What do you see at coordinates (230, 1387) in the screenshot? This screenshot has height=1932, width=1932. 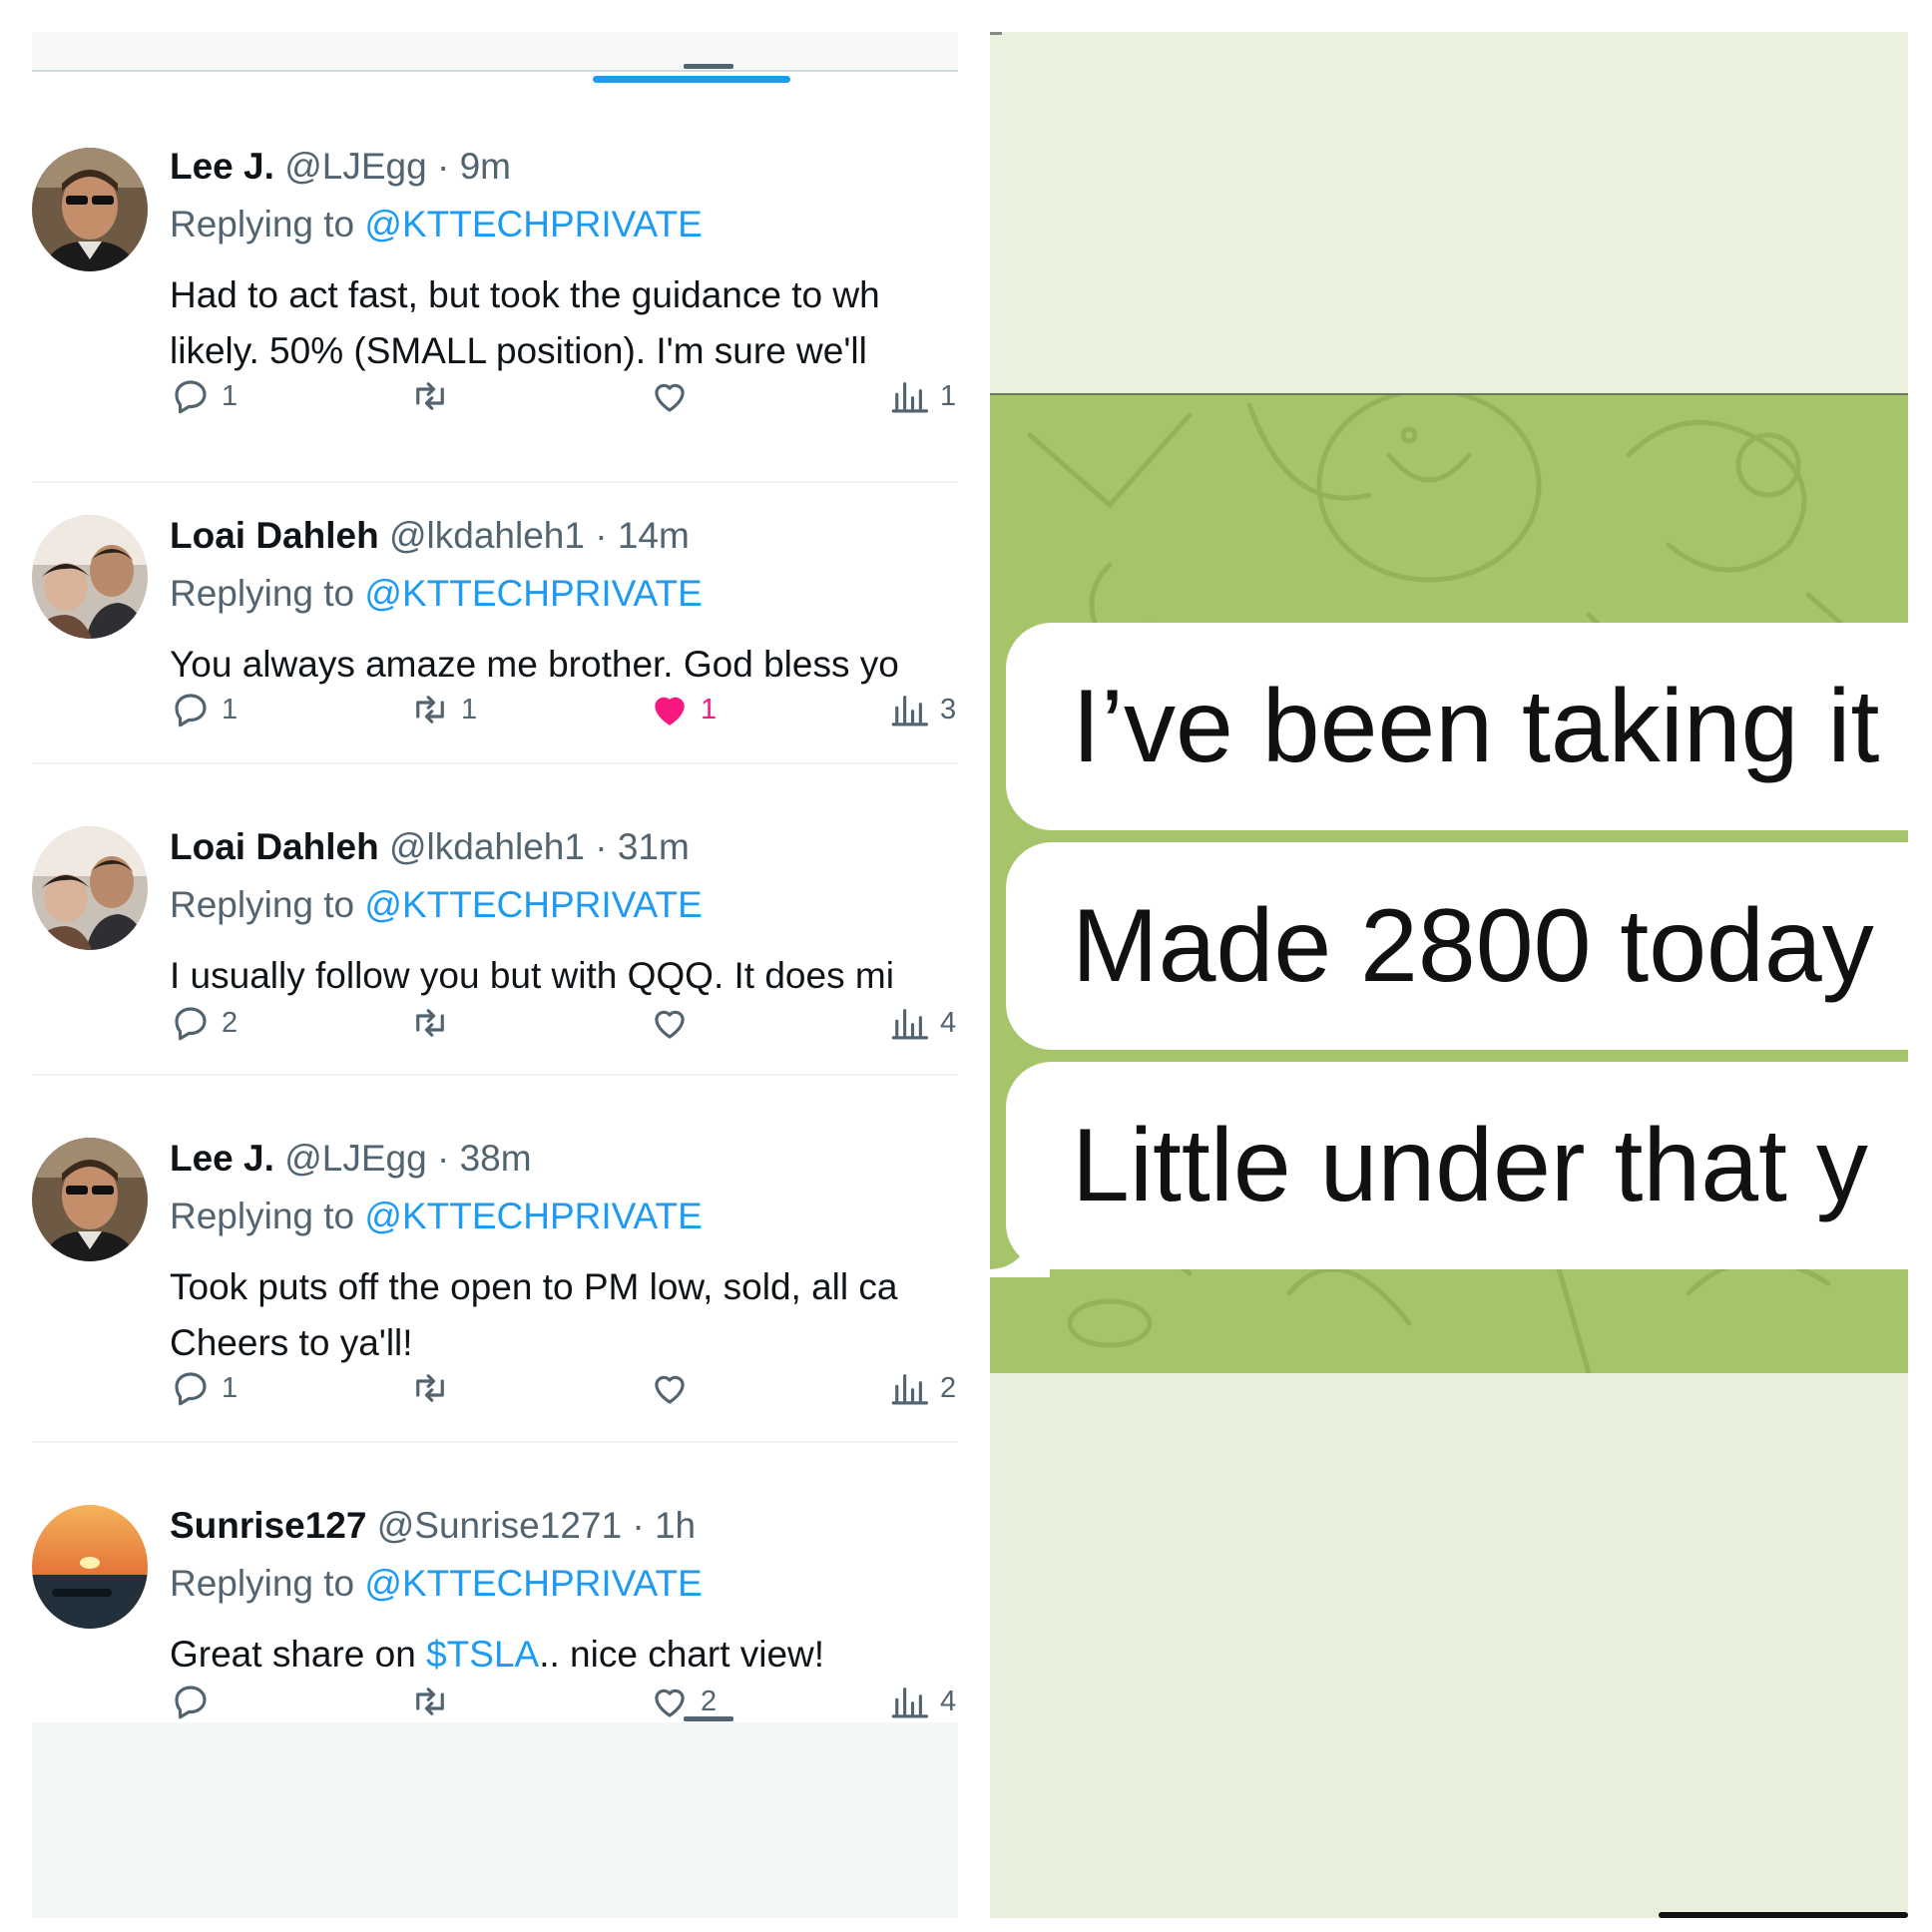 I see `reply-count: 1` at bounding box center [230, 1387].